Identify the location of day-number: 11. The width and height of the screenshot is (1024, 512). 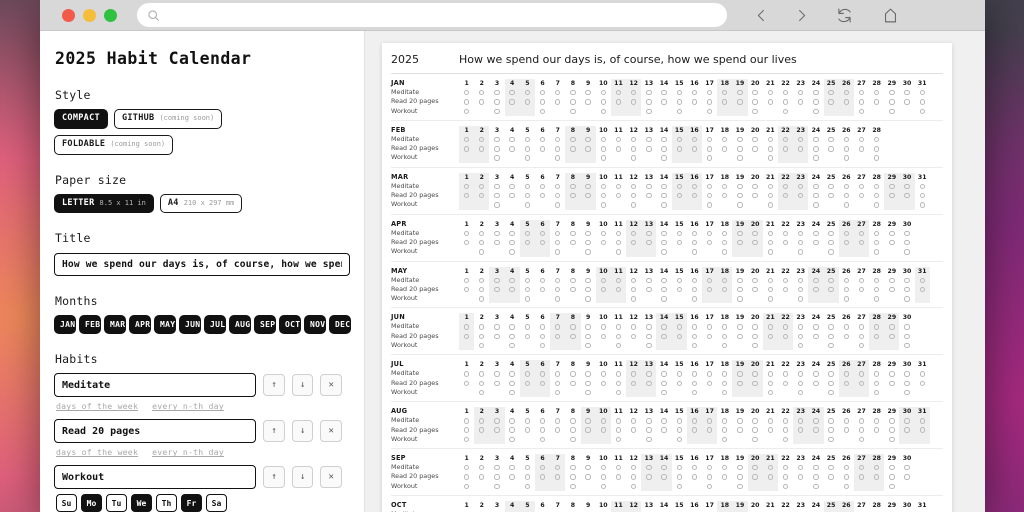
(618, 318).